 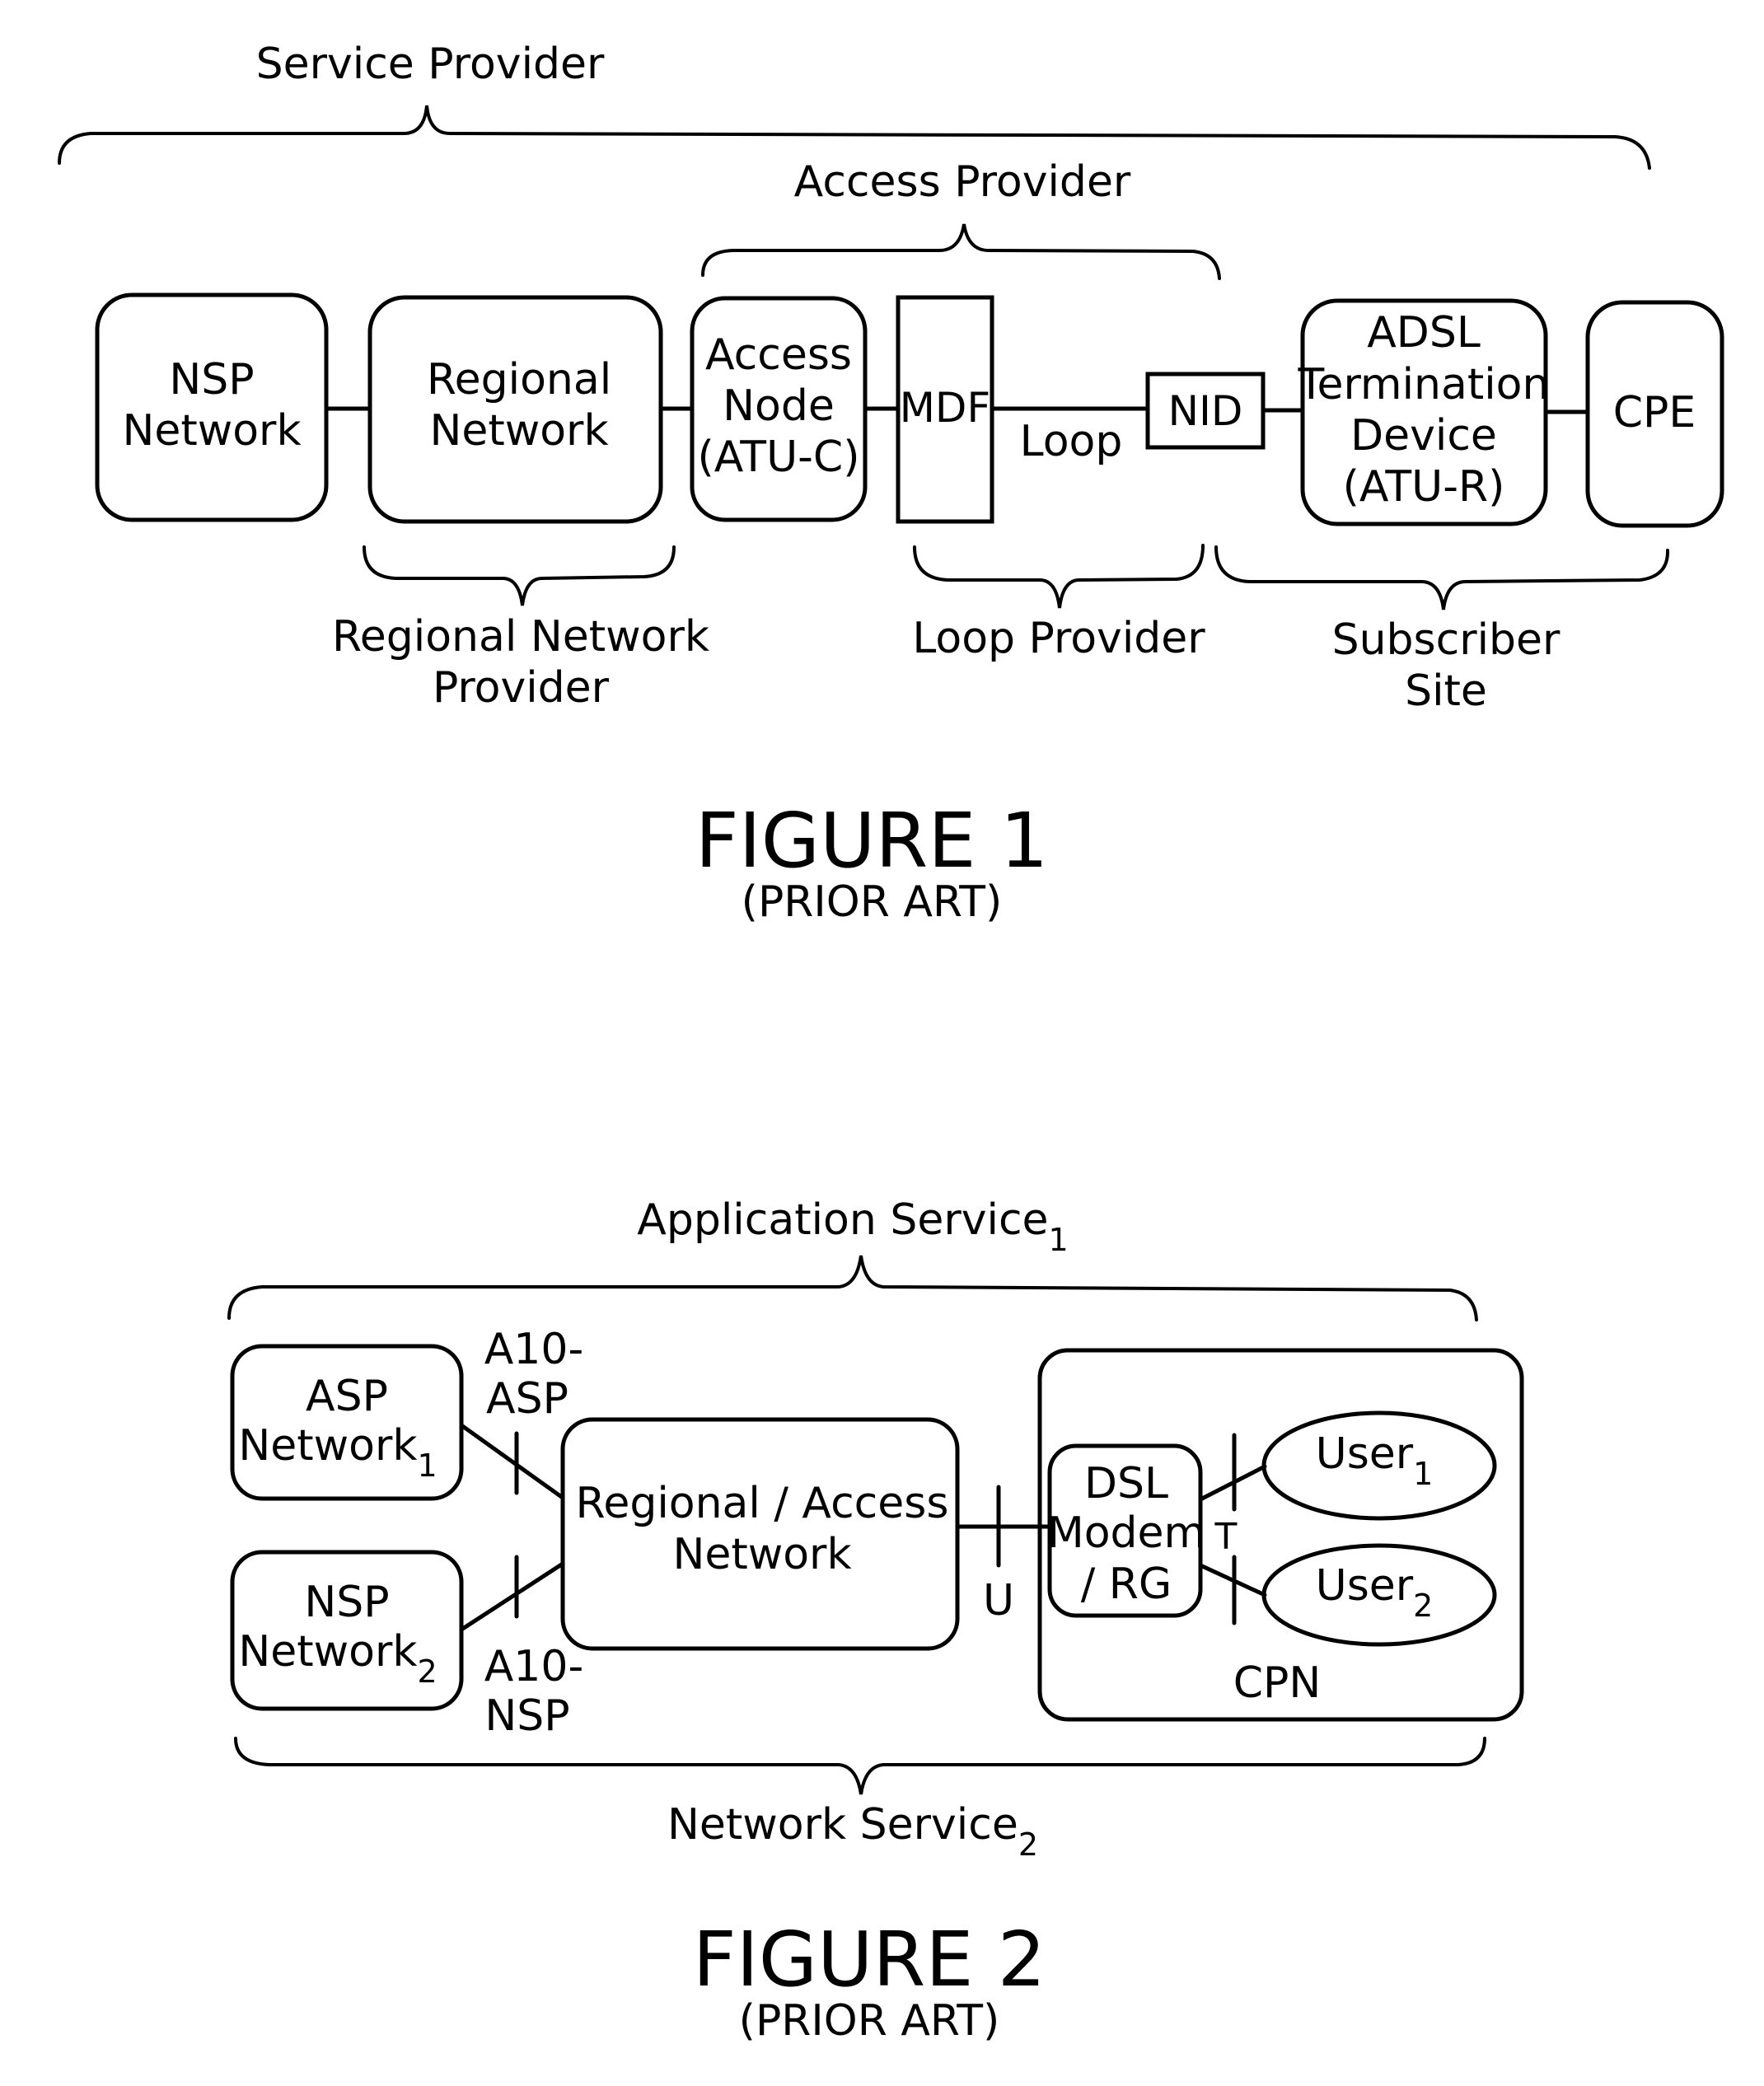 I want to click on network-service-label: Network Service2, so click(x=852, y=1831).